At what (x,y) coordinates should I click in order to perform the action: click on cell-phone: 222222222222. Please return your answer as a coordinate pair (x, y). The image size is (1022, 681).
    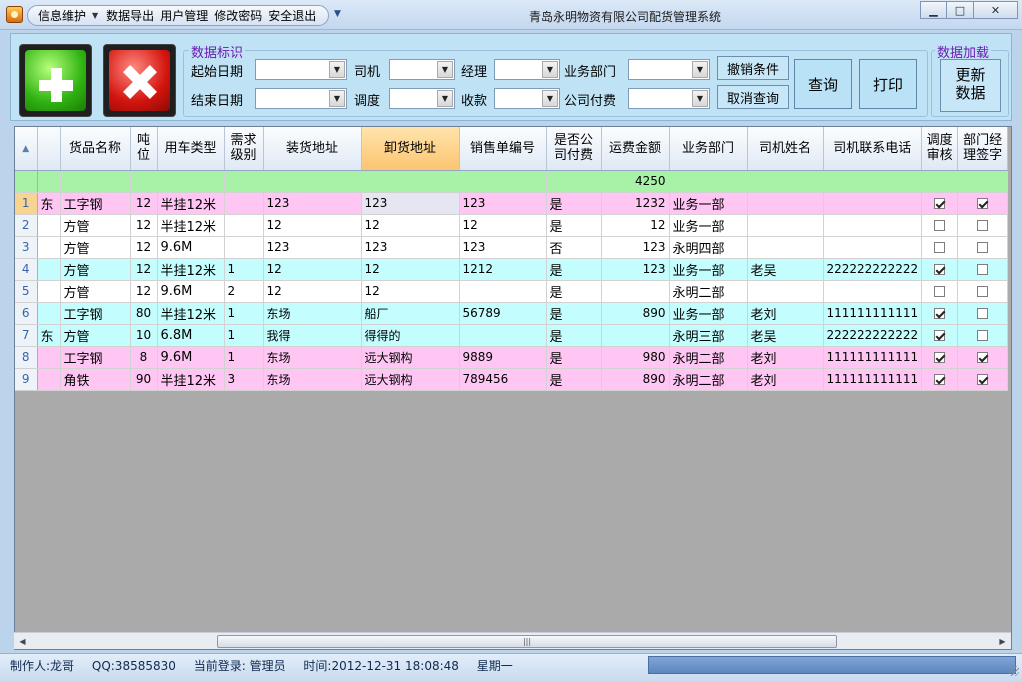
    Looking at the image, I should click on (873, 269).